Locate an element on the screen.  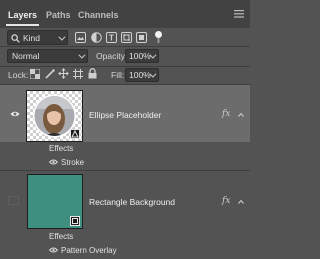
divider is located at coordinates (125, 46).